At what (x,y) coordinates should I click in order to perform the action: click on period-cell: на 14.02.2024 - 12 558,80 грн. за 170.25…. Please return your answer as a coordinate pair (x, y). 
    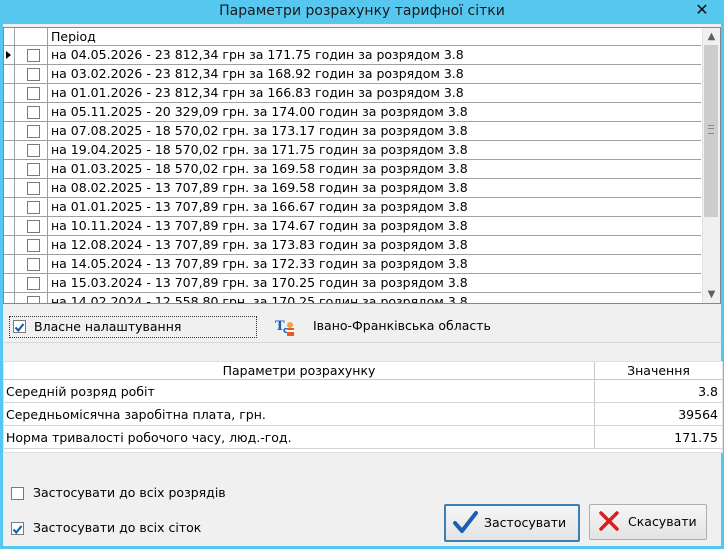
    Looking at the image, I should click on (259, 299).